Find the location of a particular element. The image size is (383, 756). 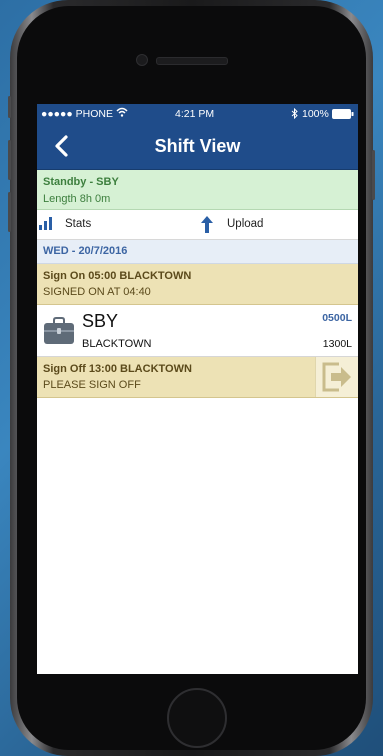

carrier-label: ●●●●● PHONE is located at coordinates (77, 114).